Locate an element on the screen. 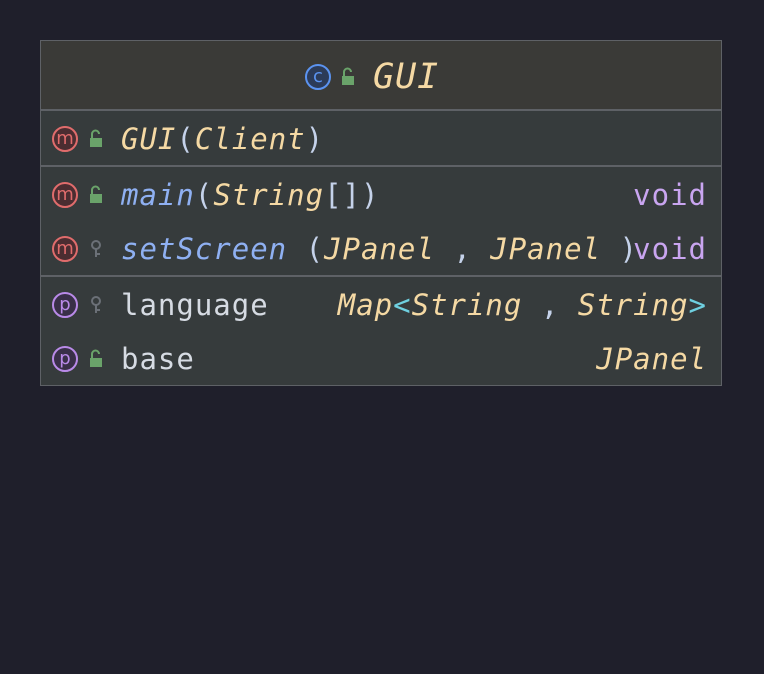 The image size is (764, 674). constructor-signature: GUI(Client) is located at coordinates (222, 139).